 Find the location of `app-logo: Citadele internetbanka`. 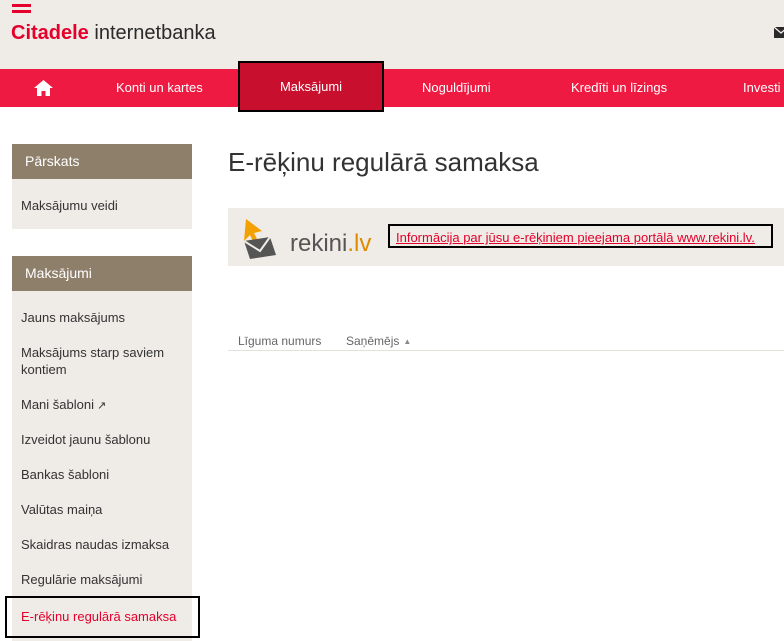

app-logo: Citadele internetbanka is located at coordinates (113, 33).